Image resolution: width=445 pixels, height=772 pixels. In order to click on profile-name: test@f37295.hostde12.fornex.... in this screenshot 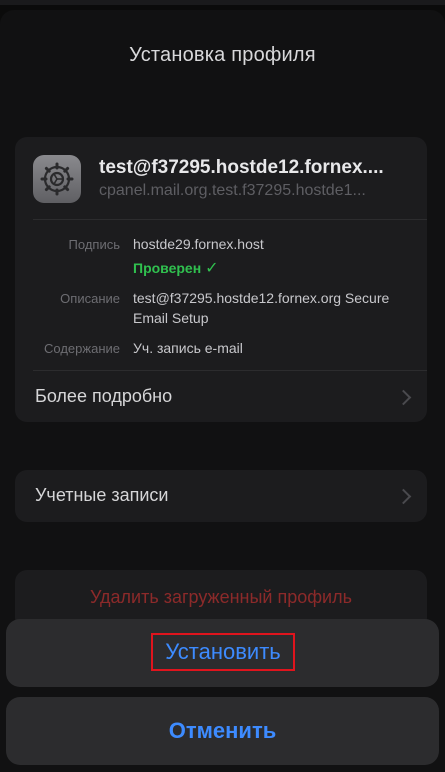, I will do `click(241, 167)`.